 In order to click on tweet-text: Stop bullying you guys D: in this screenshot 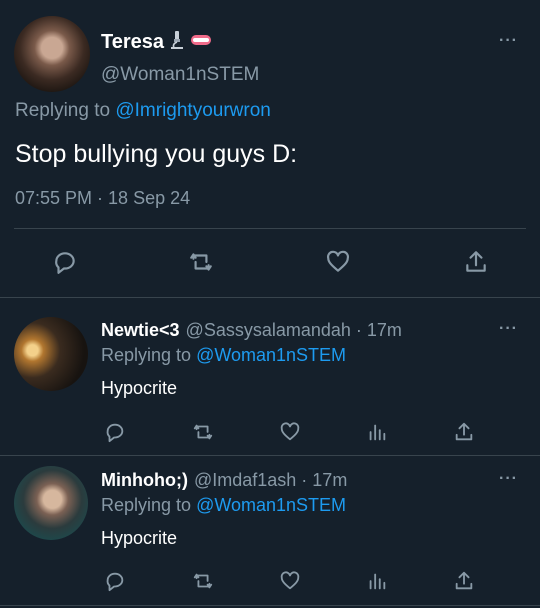, I will do `click(156, 154)`.